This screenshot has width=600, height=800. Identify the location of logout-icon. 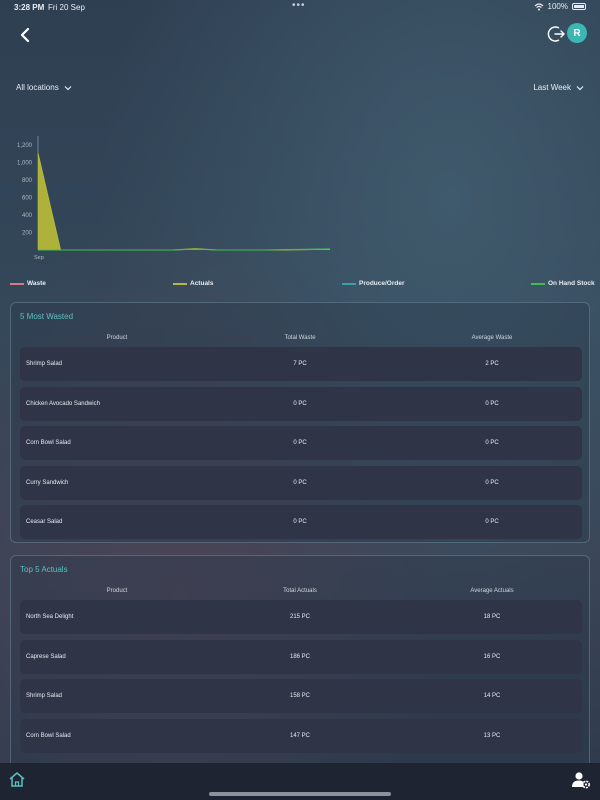
(556, 34).